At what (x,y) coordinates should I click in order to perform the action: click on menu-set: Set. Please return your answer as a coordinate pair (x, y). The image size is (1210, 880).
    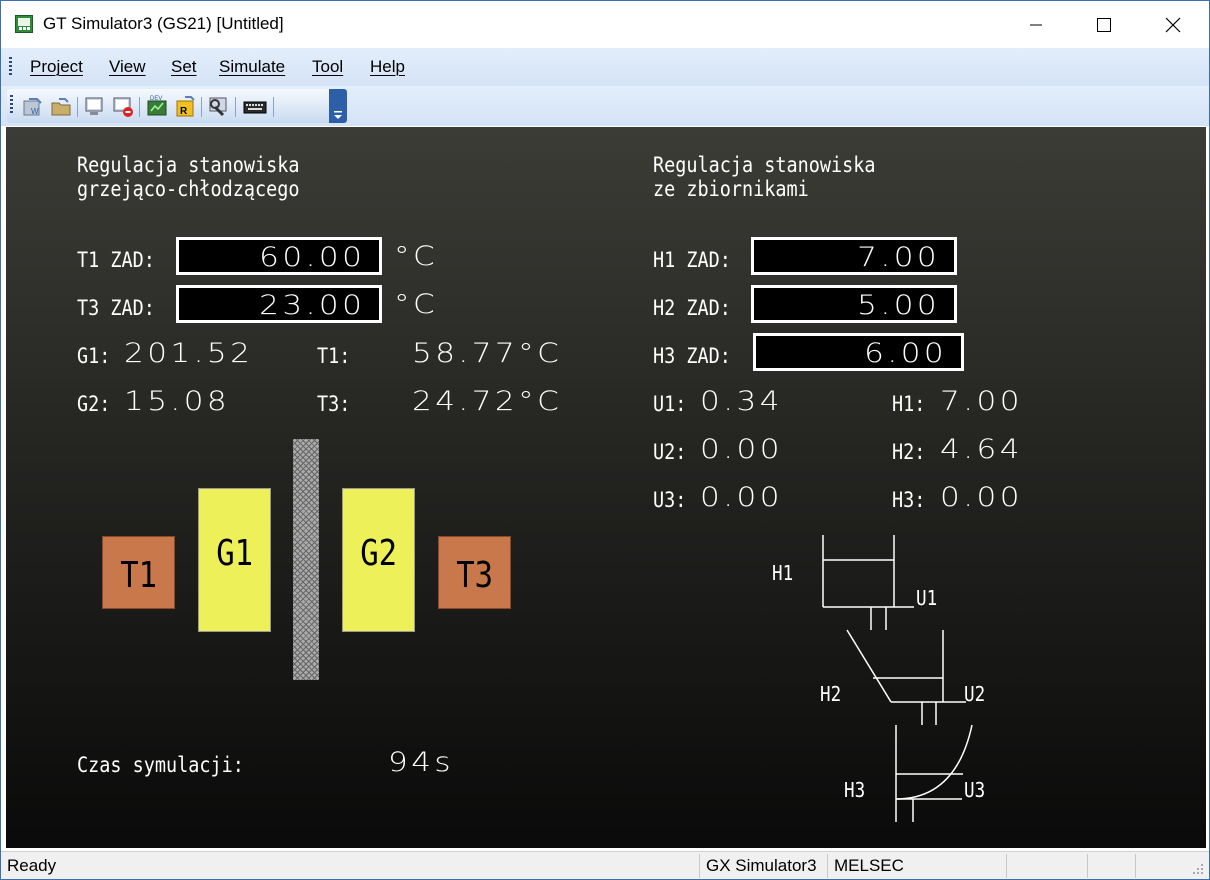
    Looking at the image, I should click on (184, 67).